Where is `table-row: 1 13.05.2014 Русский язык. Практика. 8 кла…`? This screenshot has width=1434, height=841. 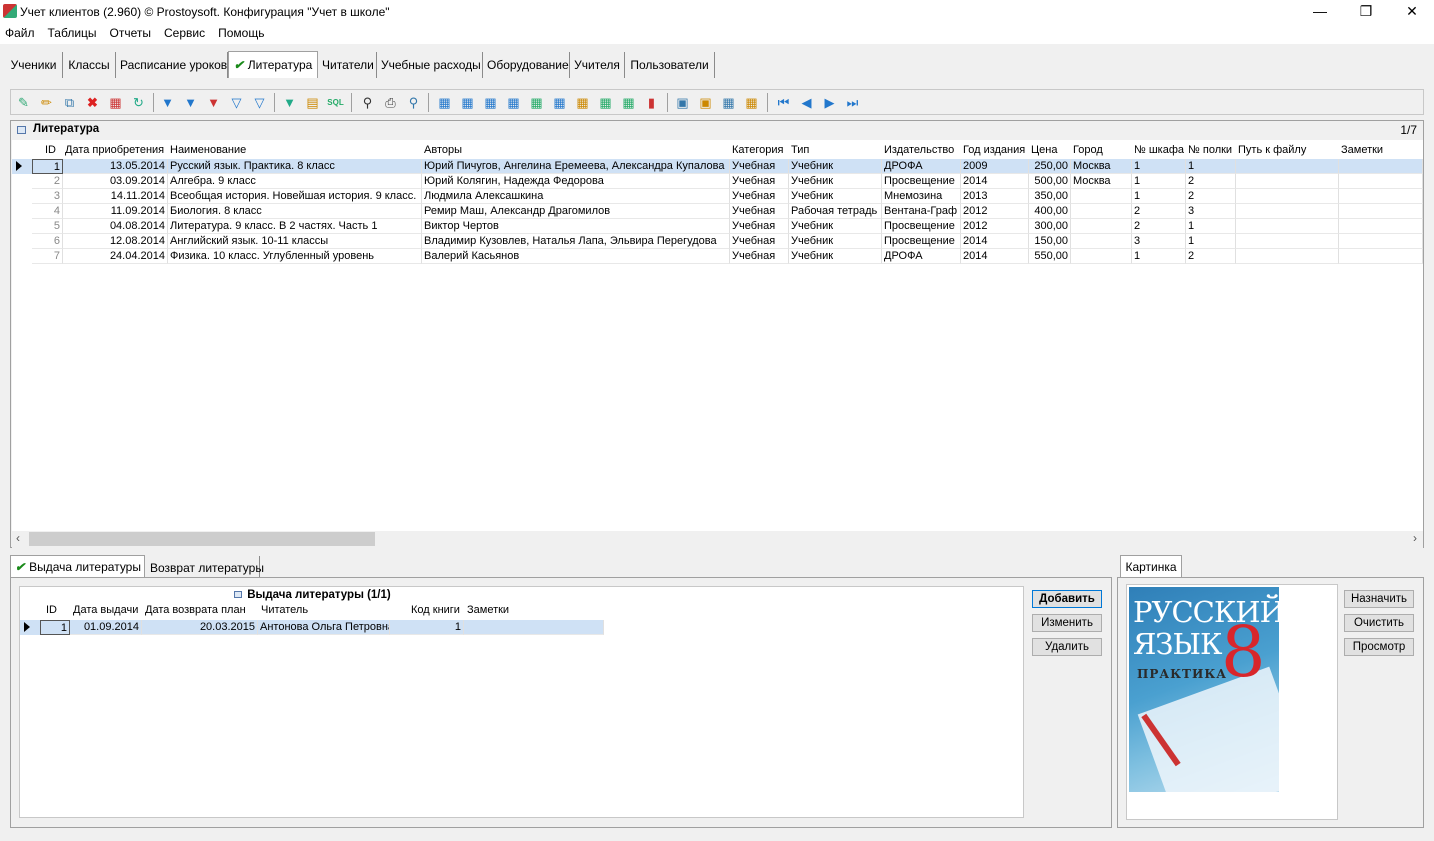 table-row: 1 13.05.2014 Русский язык. Практика. 8 кла… is located at coordinates (717, 166).